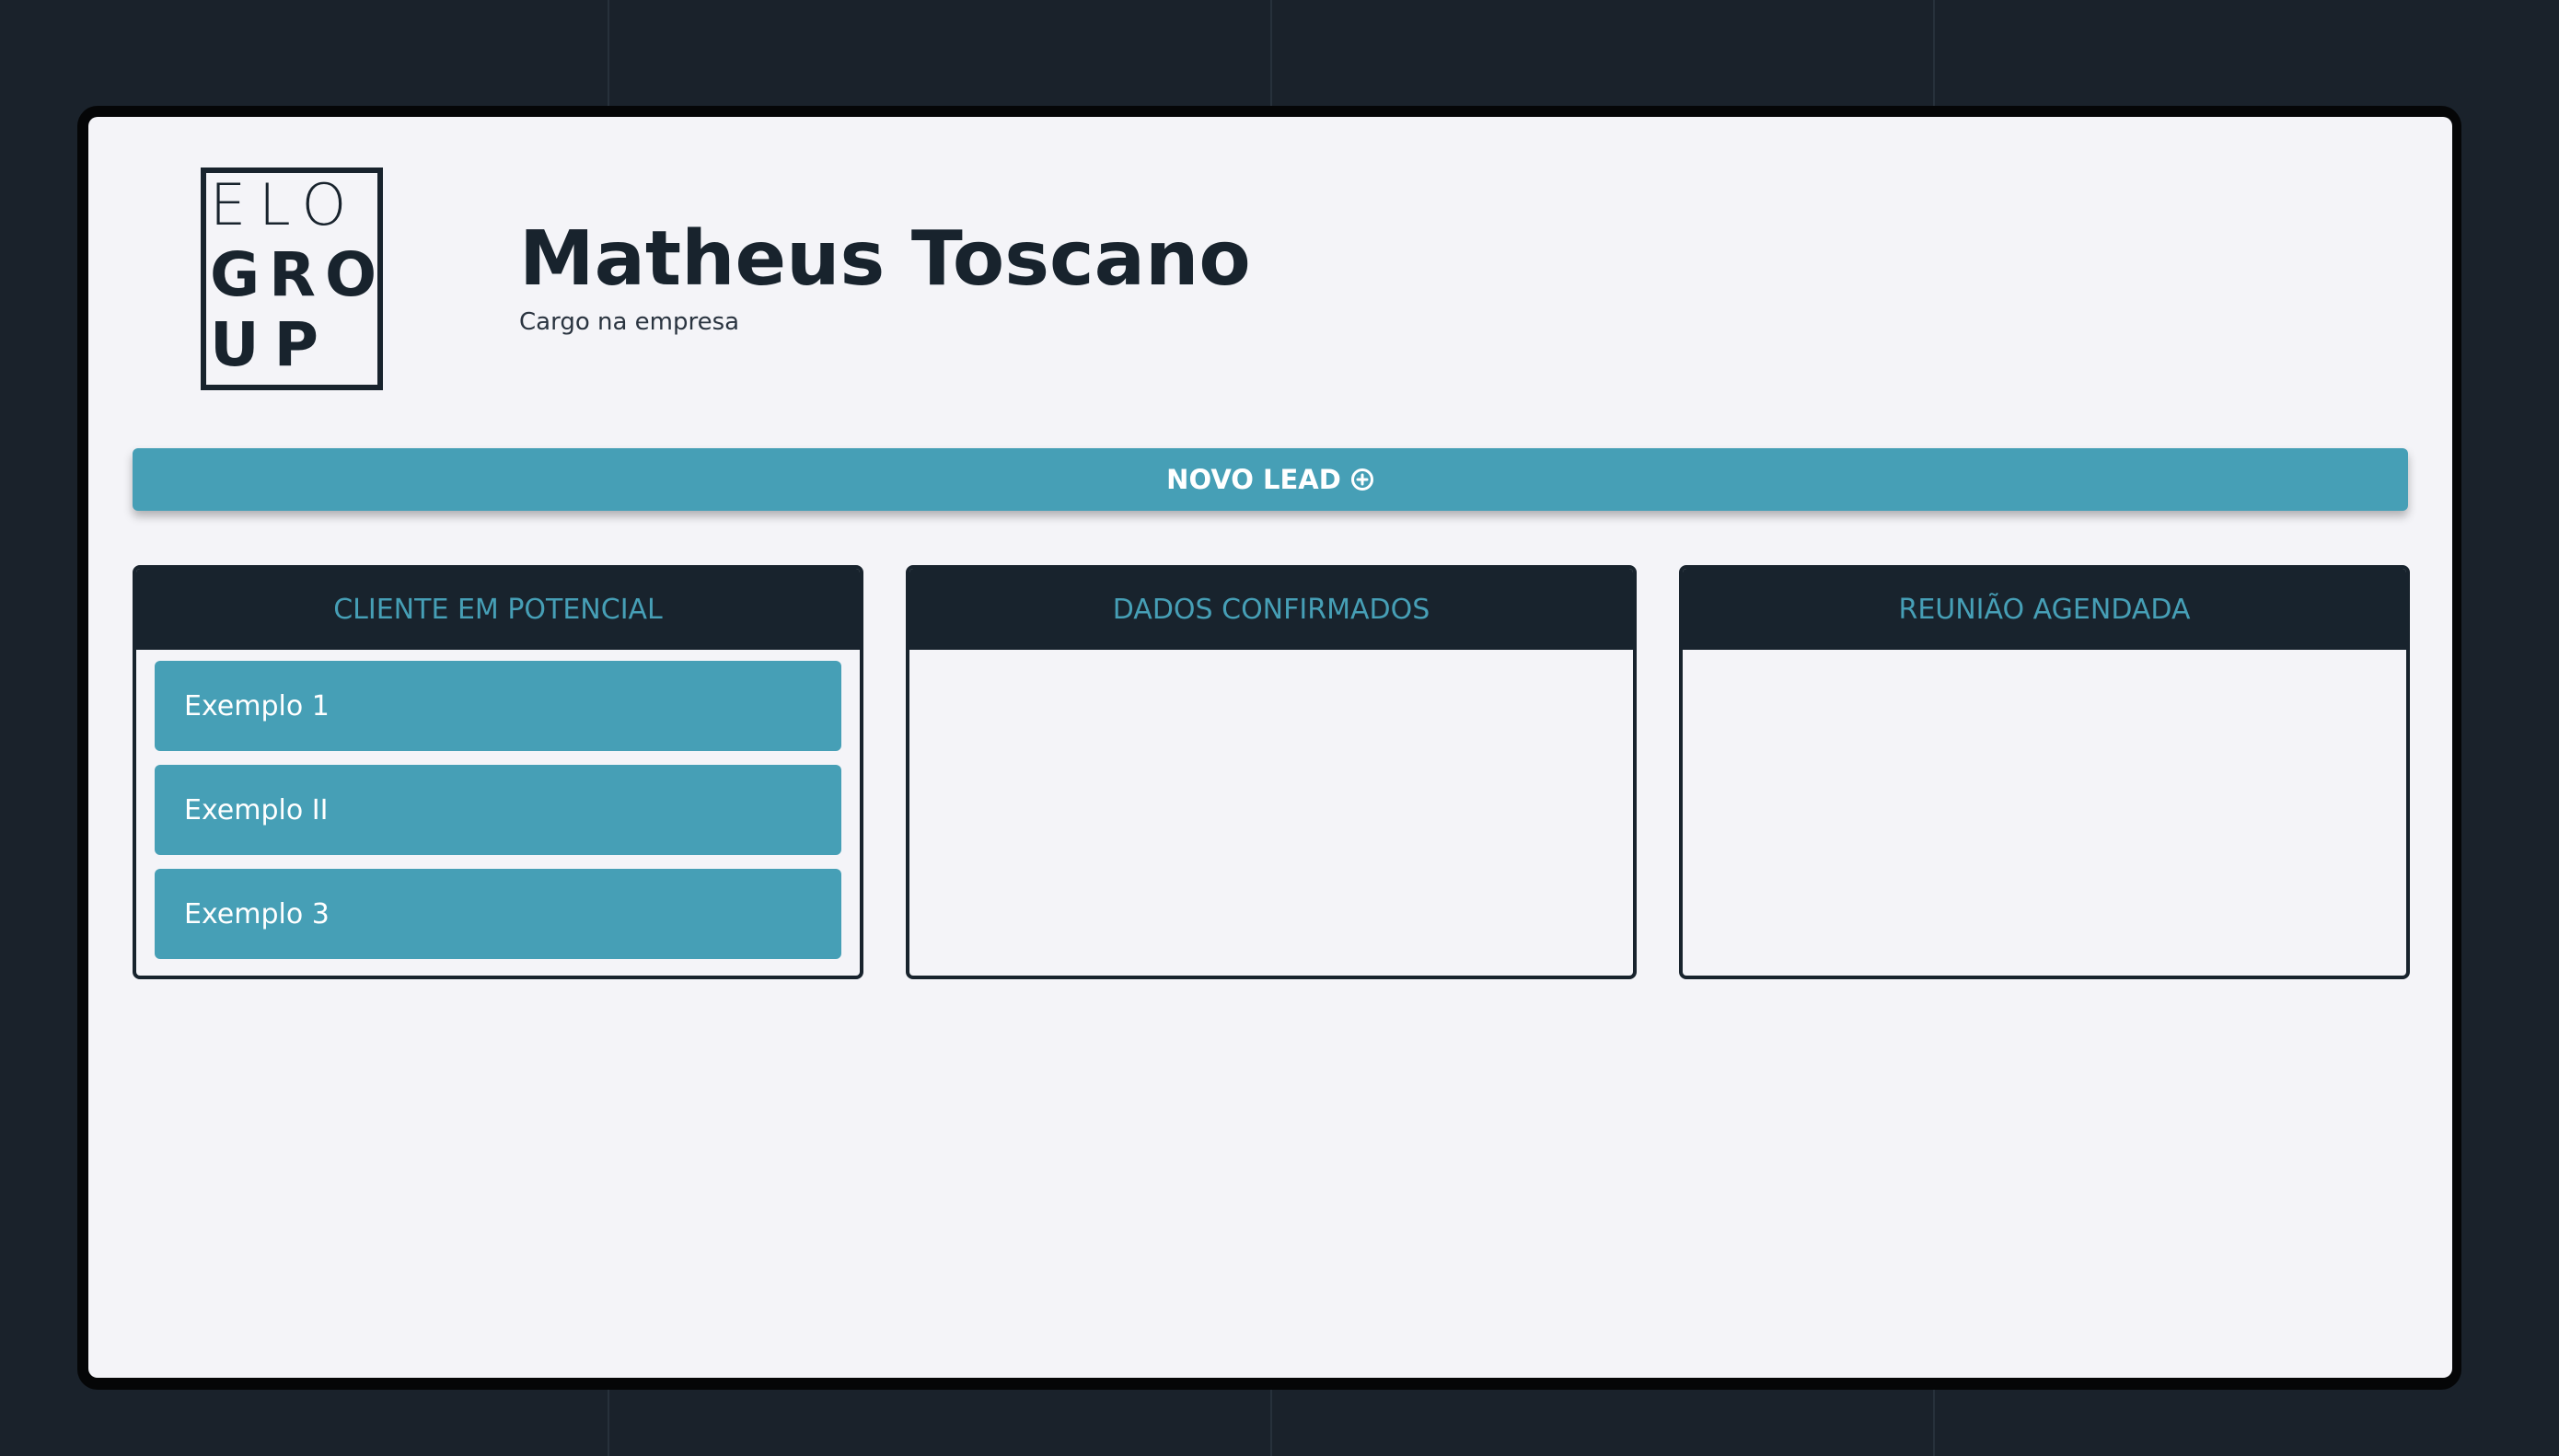  Describe the element at coordinates (1271, 609) in the screenshot. I see `column-title: DADOS CONFIRMADOS` at that location.